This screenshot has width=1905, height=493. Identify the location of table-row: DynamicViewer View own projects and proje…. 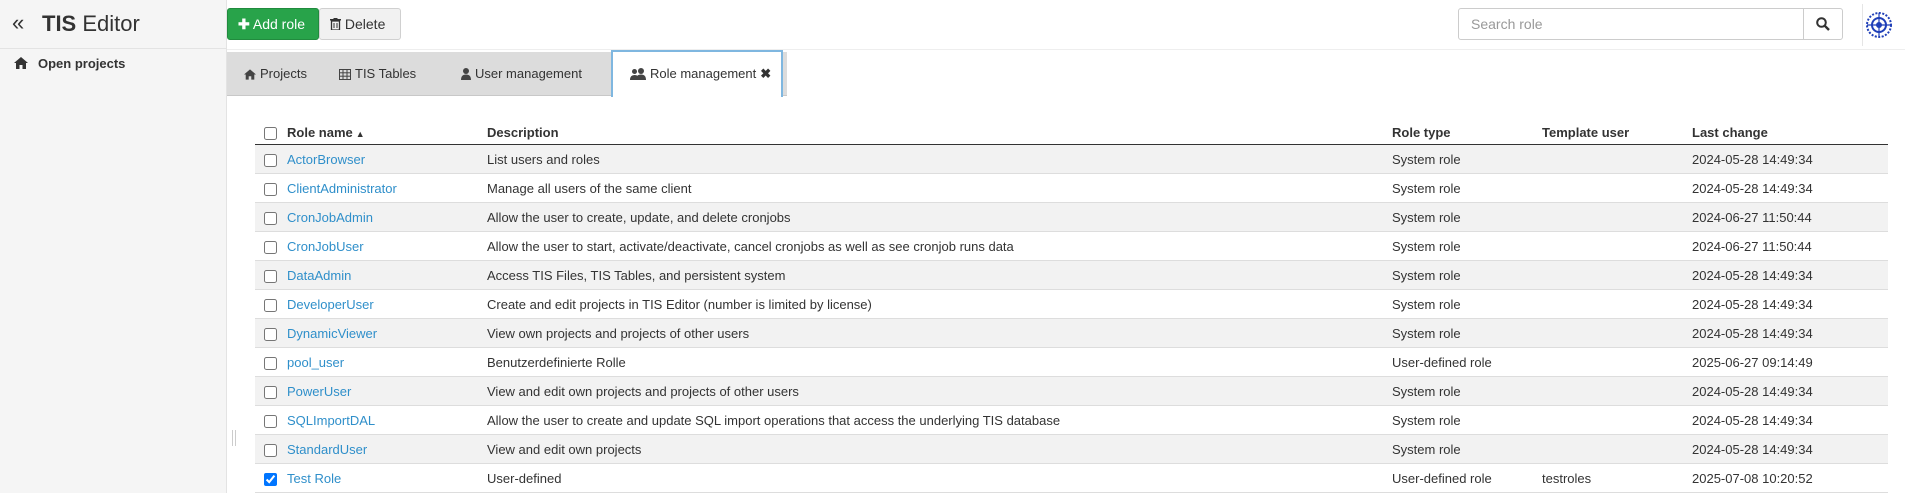
(1071, 333).